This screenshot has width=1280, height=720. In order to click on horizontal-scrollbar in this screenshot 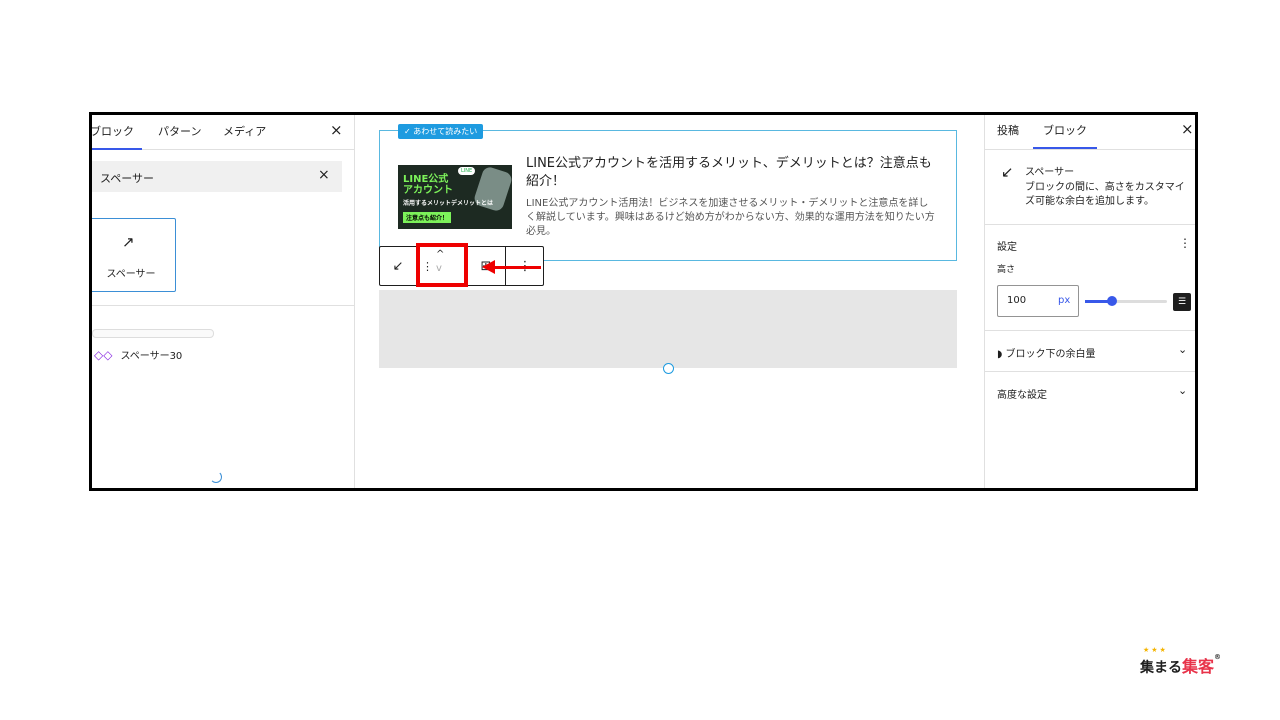, I will do `click(153, 333)`.